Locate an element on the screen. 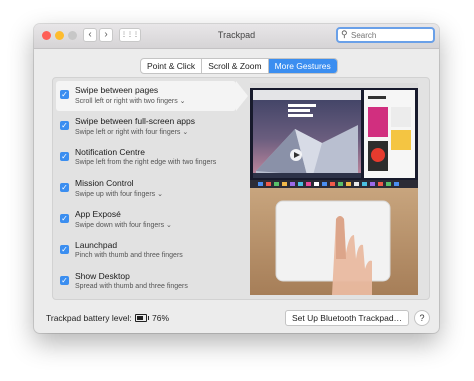 Image resolution: width=474 pixels, height=381 pixels. gesture-name: Show Desktop is located at coordinates (102, 276).